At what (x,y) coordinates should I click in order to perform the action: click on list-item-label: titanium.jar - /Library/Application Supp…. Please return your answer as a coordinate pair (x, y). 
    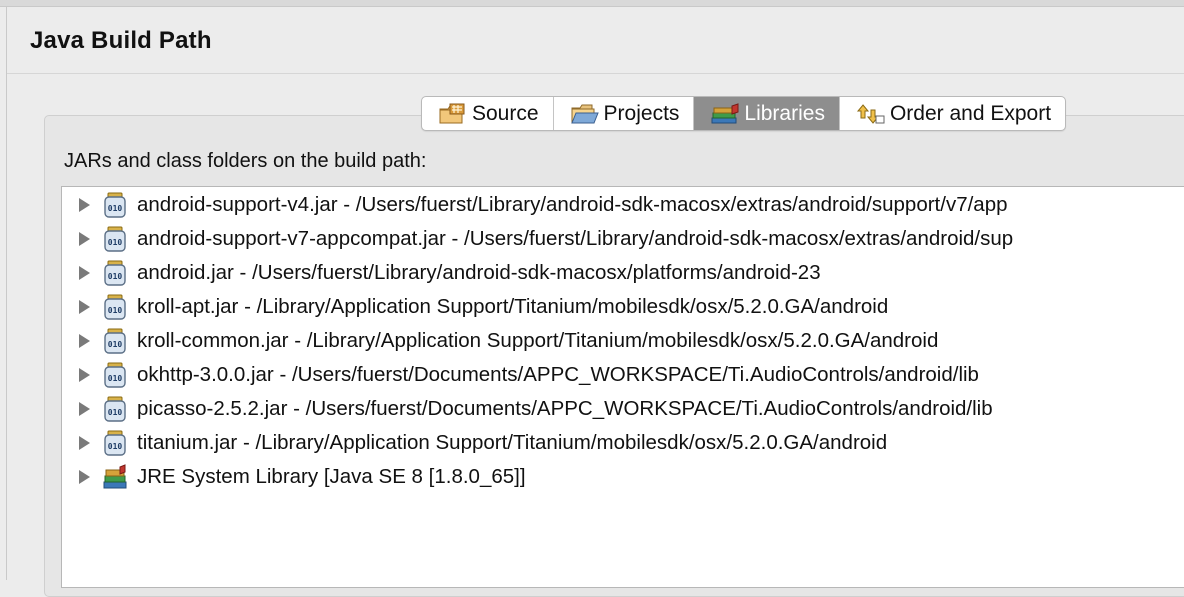
    Looking at the image, I should click on (512, 442).